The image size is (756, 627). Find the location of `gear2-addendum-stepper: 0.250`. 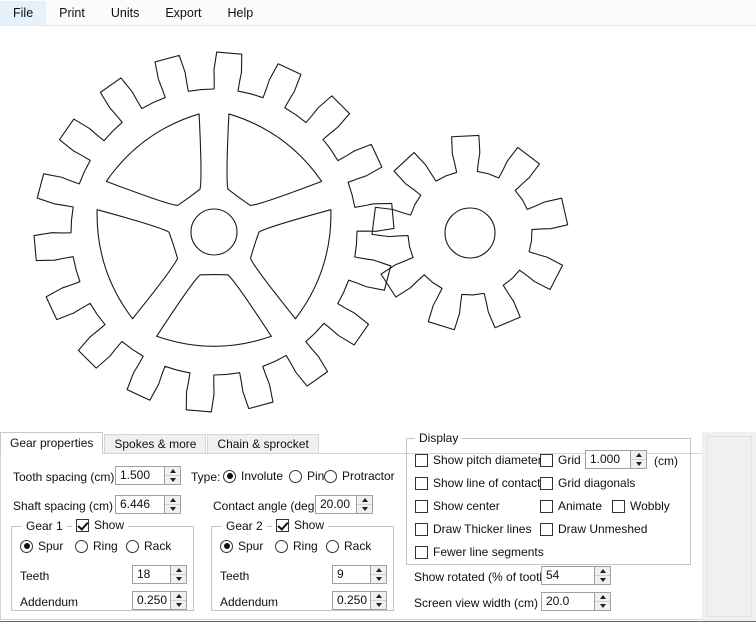

gear2-addendum-stepper: 0.250 is located at coordinates (359, 600).